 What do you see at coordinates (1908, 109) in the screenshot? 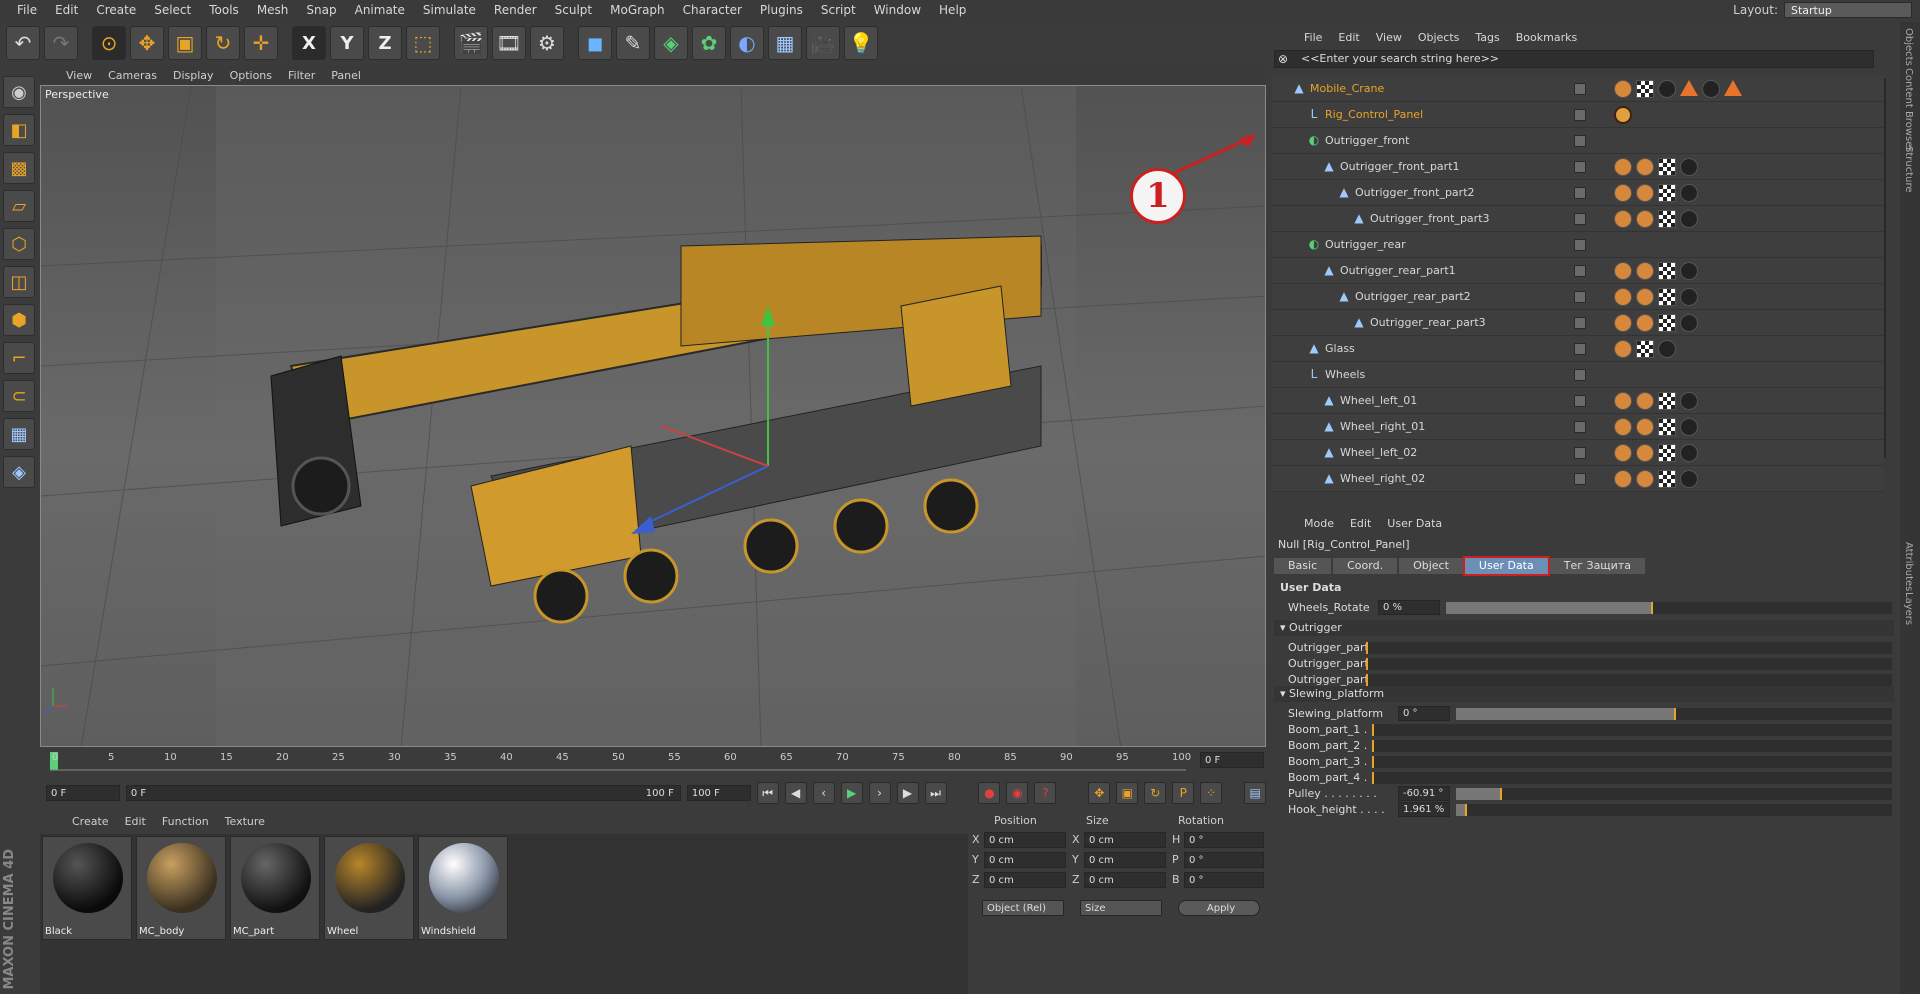
I see `side-tab-content-browser: Content Browser` at bounding box center [1908, 109].